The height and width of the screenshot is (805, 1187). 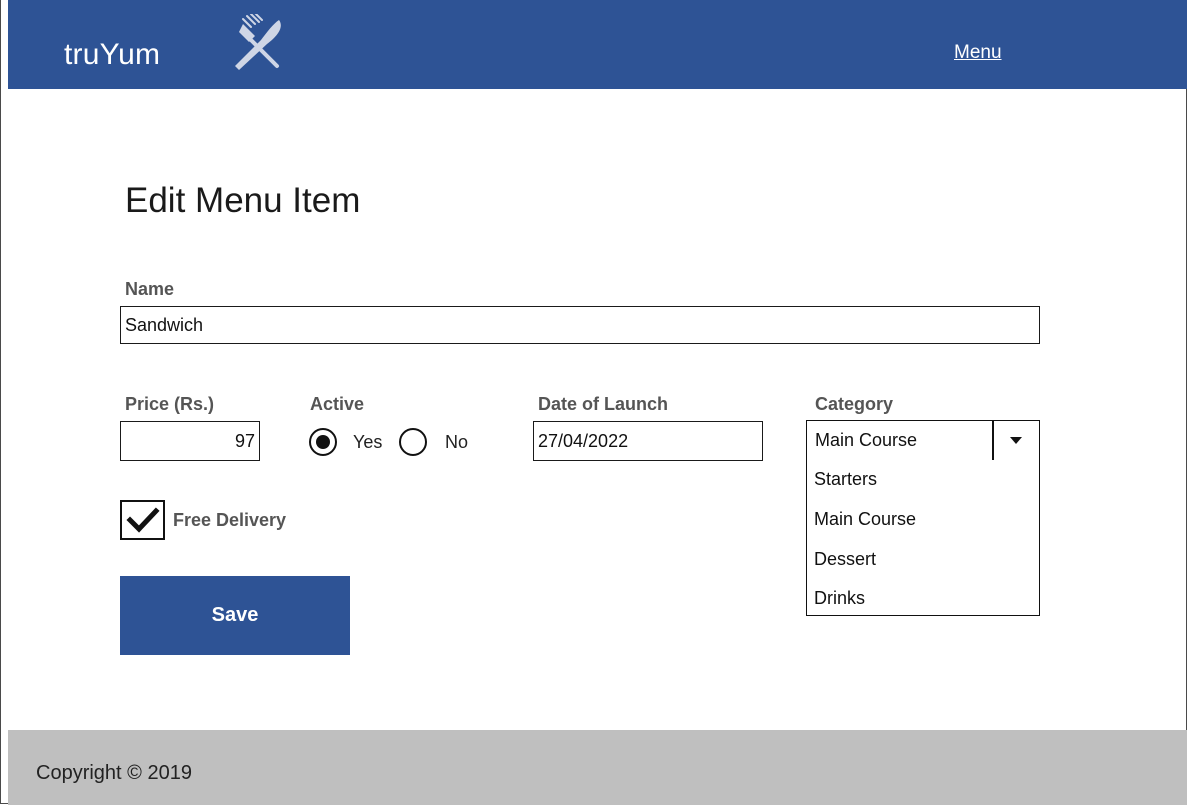 What do you see at coordinates (337, 404) in the screenshot?
I see `active-label: Active` at bounding box center [337, 404].